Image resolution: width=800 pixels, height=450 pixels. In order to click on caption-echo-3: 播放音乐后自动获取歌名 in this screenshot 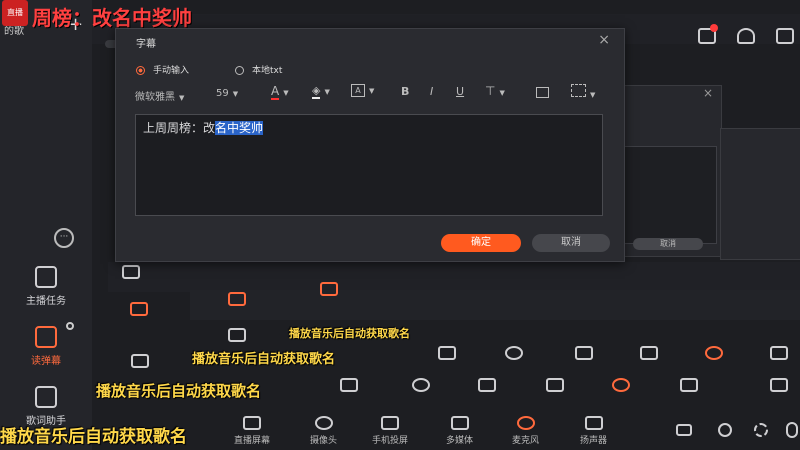, I will do `click(264, 359)`.